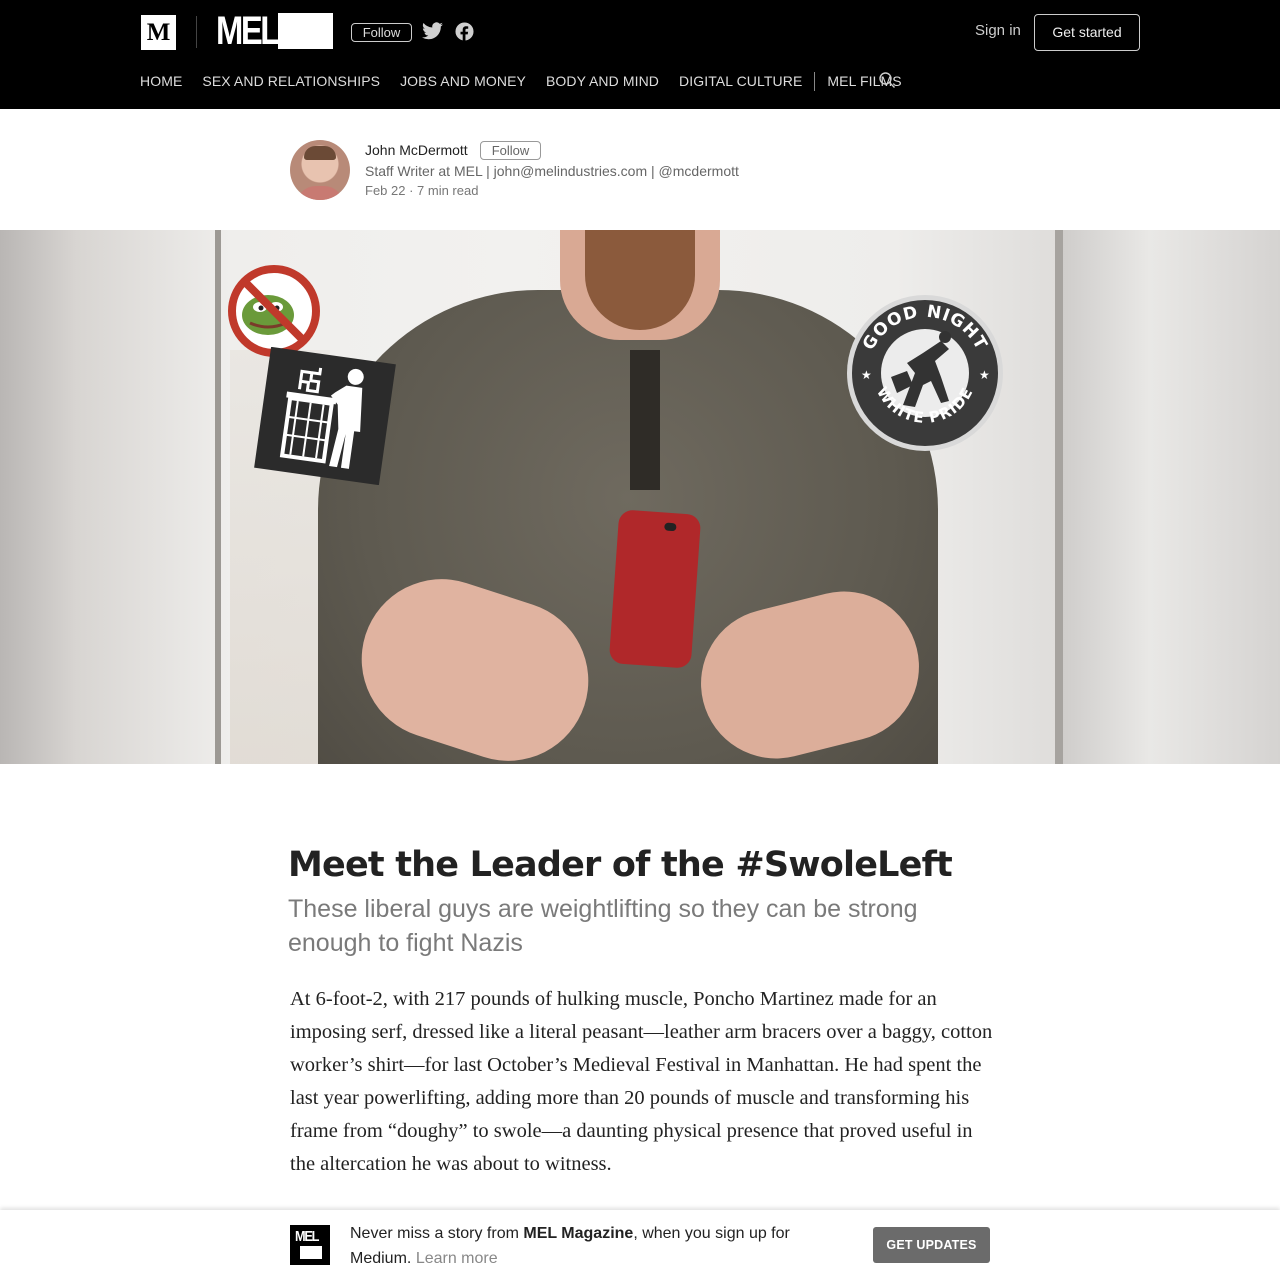 The height and width of the screenshot is (1280, 1280). What do you see at coordinates (381, 32) in the screenshot?
I see `publication-follow-button: Follow` at bounding box center [381, 32].